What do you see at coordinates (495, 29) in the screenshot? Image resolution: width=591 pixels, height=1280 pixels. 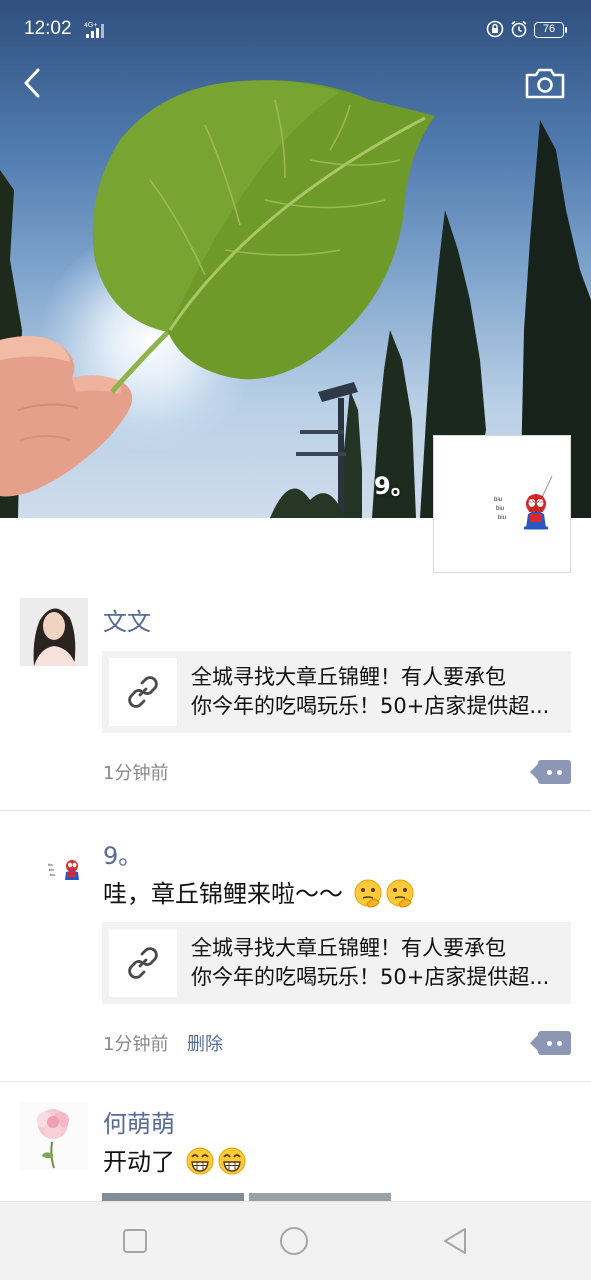 I see `rotation-lock-icon` at bounding box center [495, 29].